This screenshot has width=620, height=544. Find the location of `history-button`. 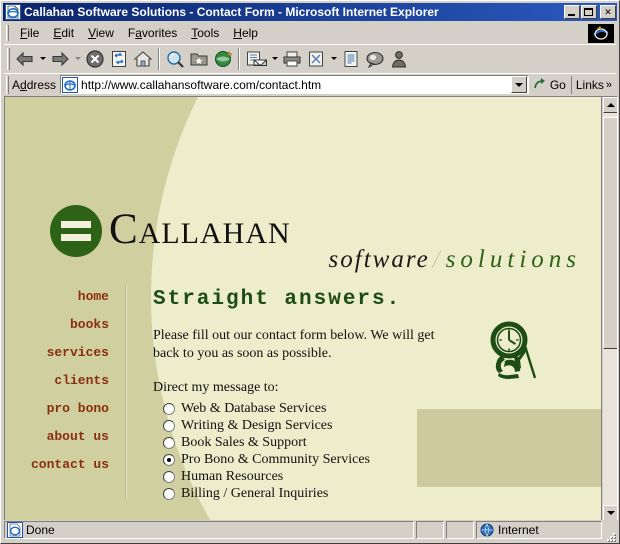

history-button is located at coordinates (223, 58).